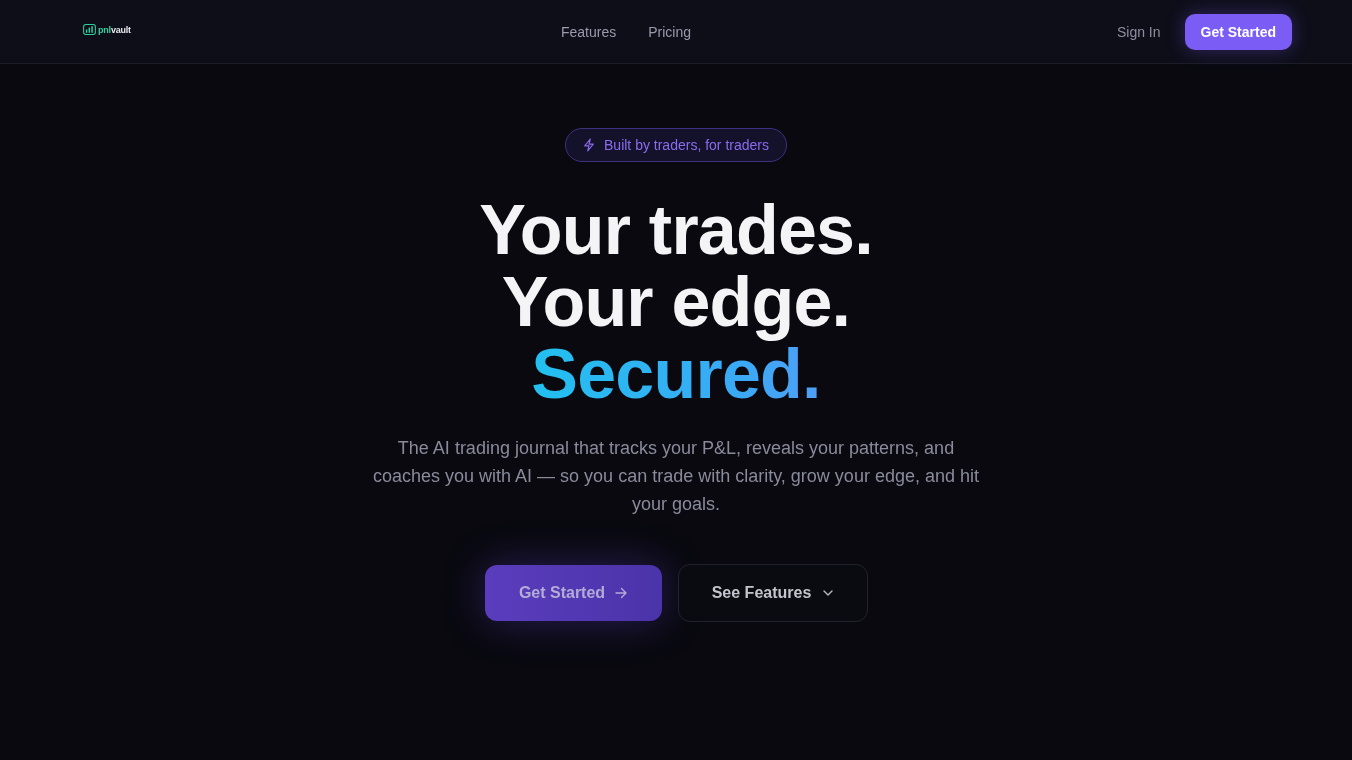  What do you see at coordinates (114, 29) in the screenshot?
I see `brand-logo-text: pnlvault` at bounding box center [114, 29].